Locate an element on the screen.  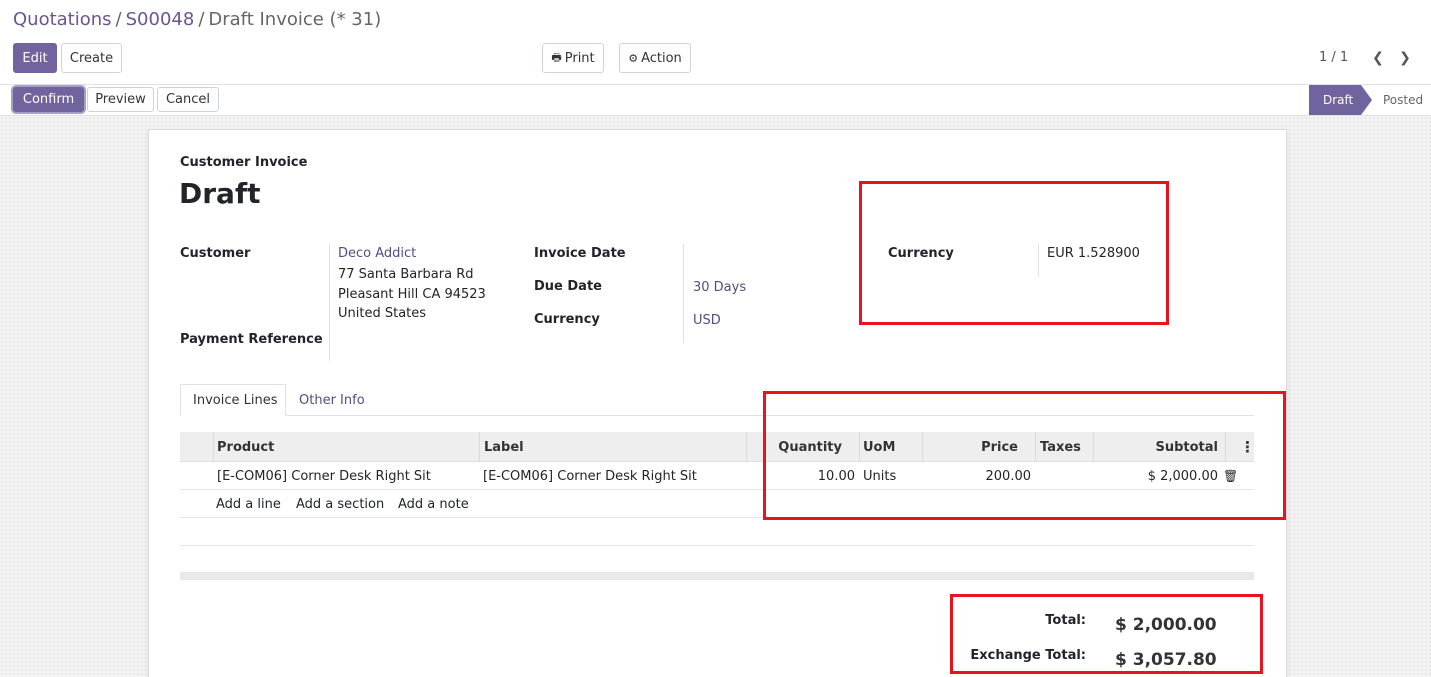
breadcrumb-order: S00048 is located at coordinates (160, 19).